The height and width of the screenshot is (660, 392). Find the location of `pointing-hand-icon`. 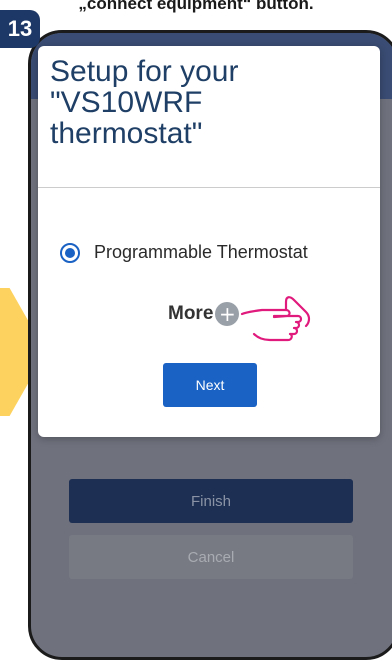

pointing-hand-icon is located at coordinates (275, 319).